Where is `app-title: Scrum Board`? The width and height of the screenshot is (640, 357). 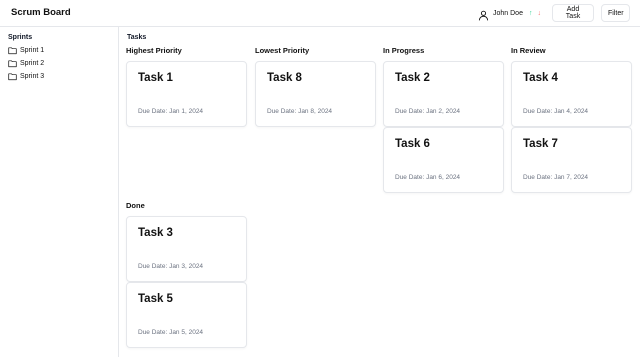
app-title: Scrum Board is located at coordinates (41, 12).